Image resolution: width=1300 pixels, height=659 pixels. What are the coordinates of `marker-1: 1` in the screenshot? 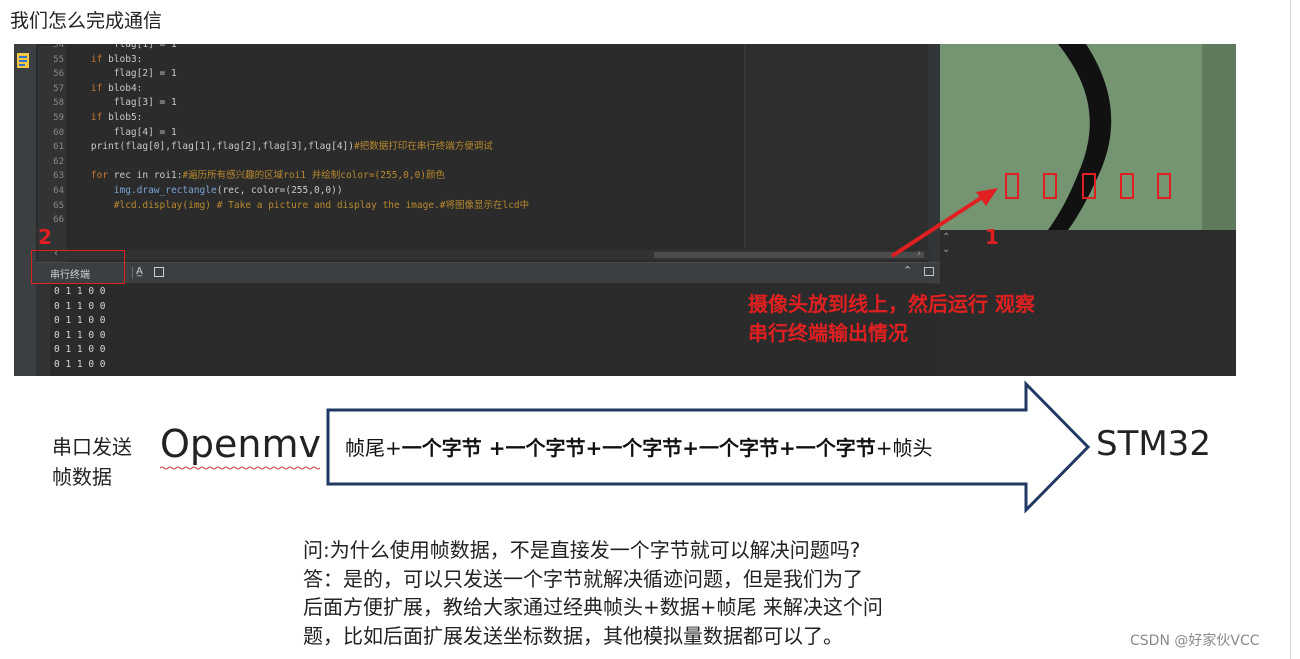 It's located at (992, 237).